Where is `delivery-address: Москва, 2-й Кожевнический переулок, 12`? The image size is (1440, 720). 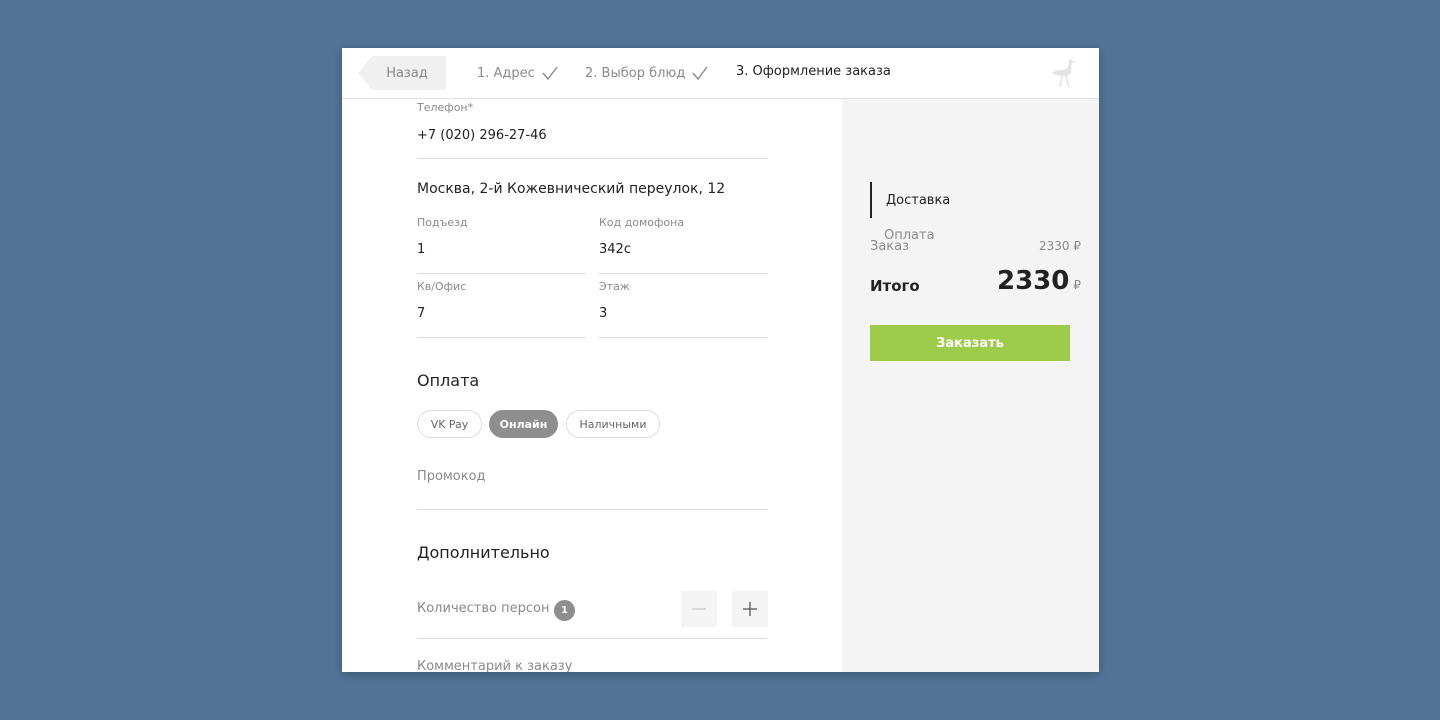 delivery-address: Москва, 2-й Кожевнический переулок, 12 is located at coordinates (571, 189).